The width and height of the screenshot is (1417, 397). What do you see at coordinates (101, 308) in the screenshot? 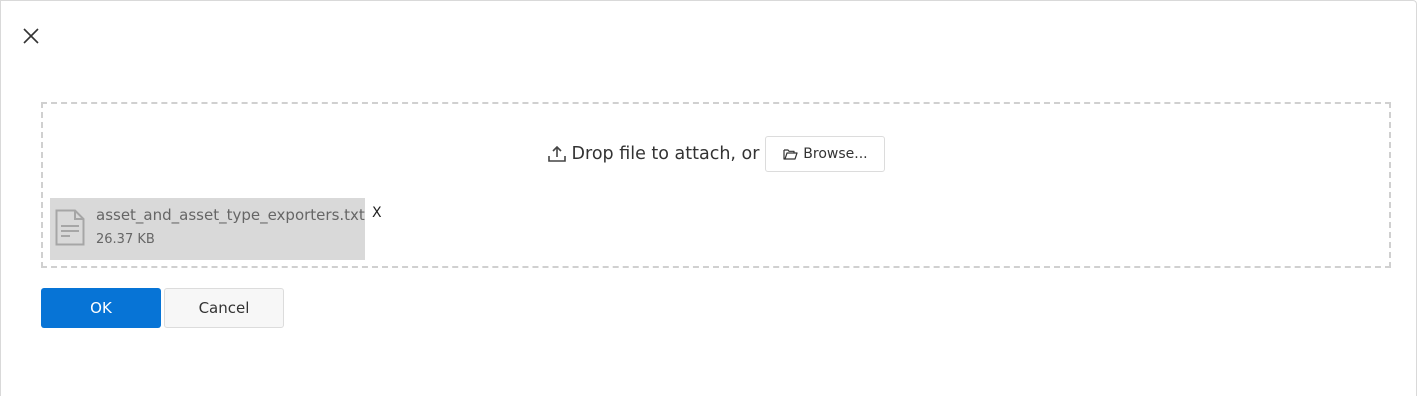
I see `ok-button: OK` at bounding box center [101, 308].